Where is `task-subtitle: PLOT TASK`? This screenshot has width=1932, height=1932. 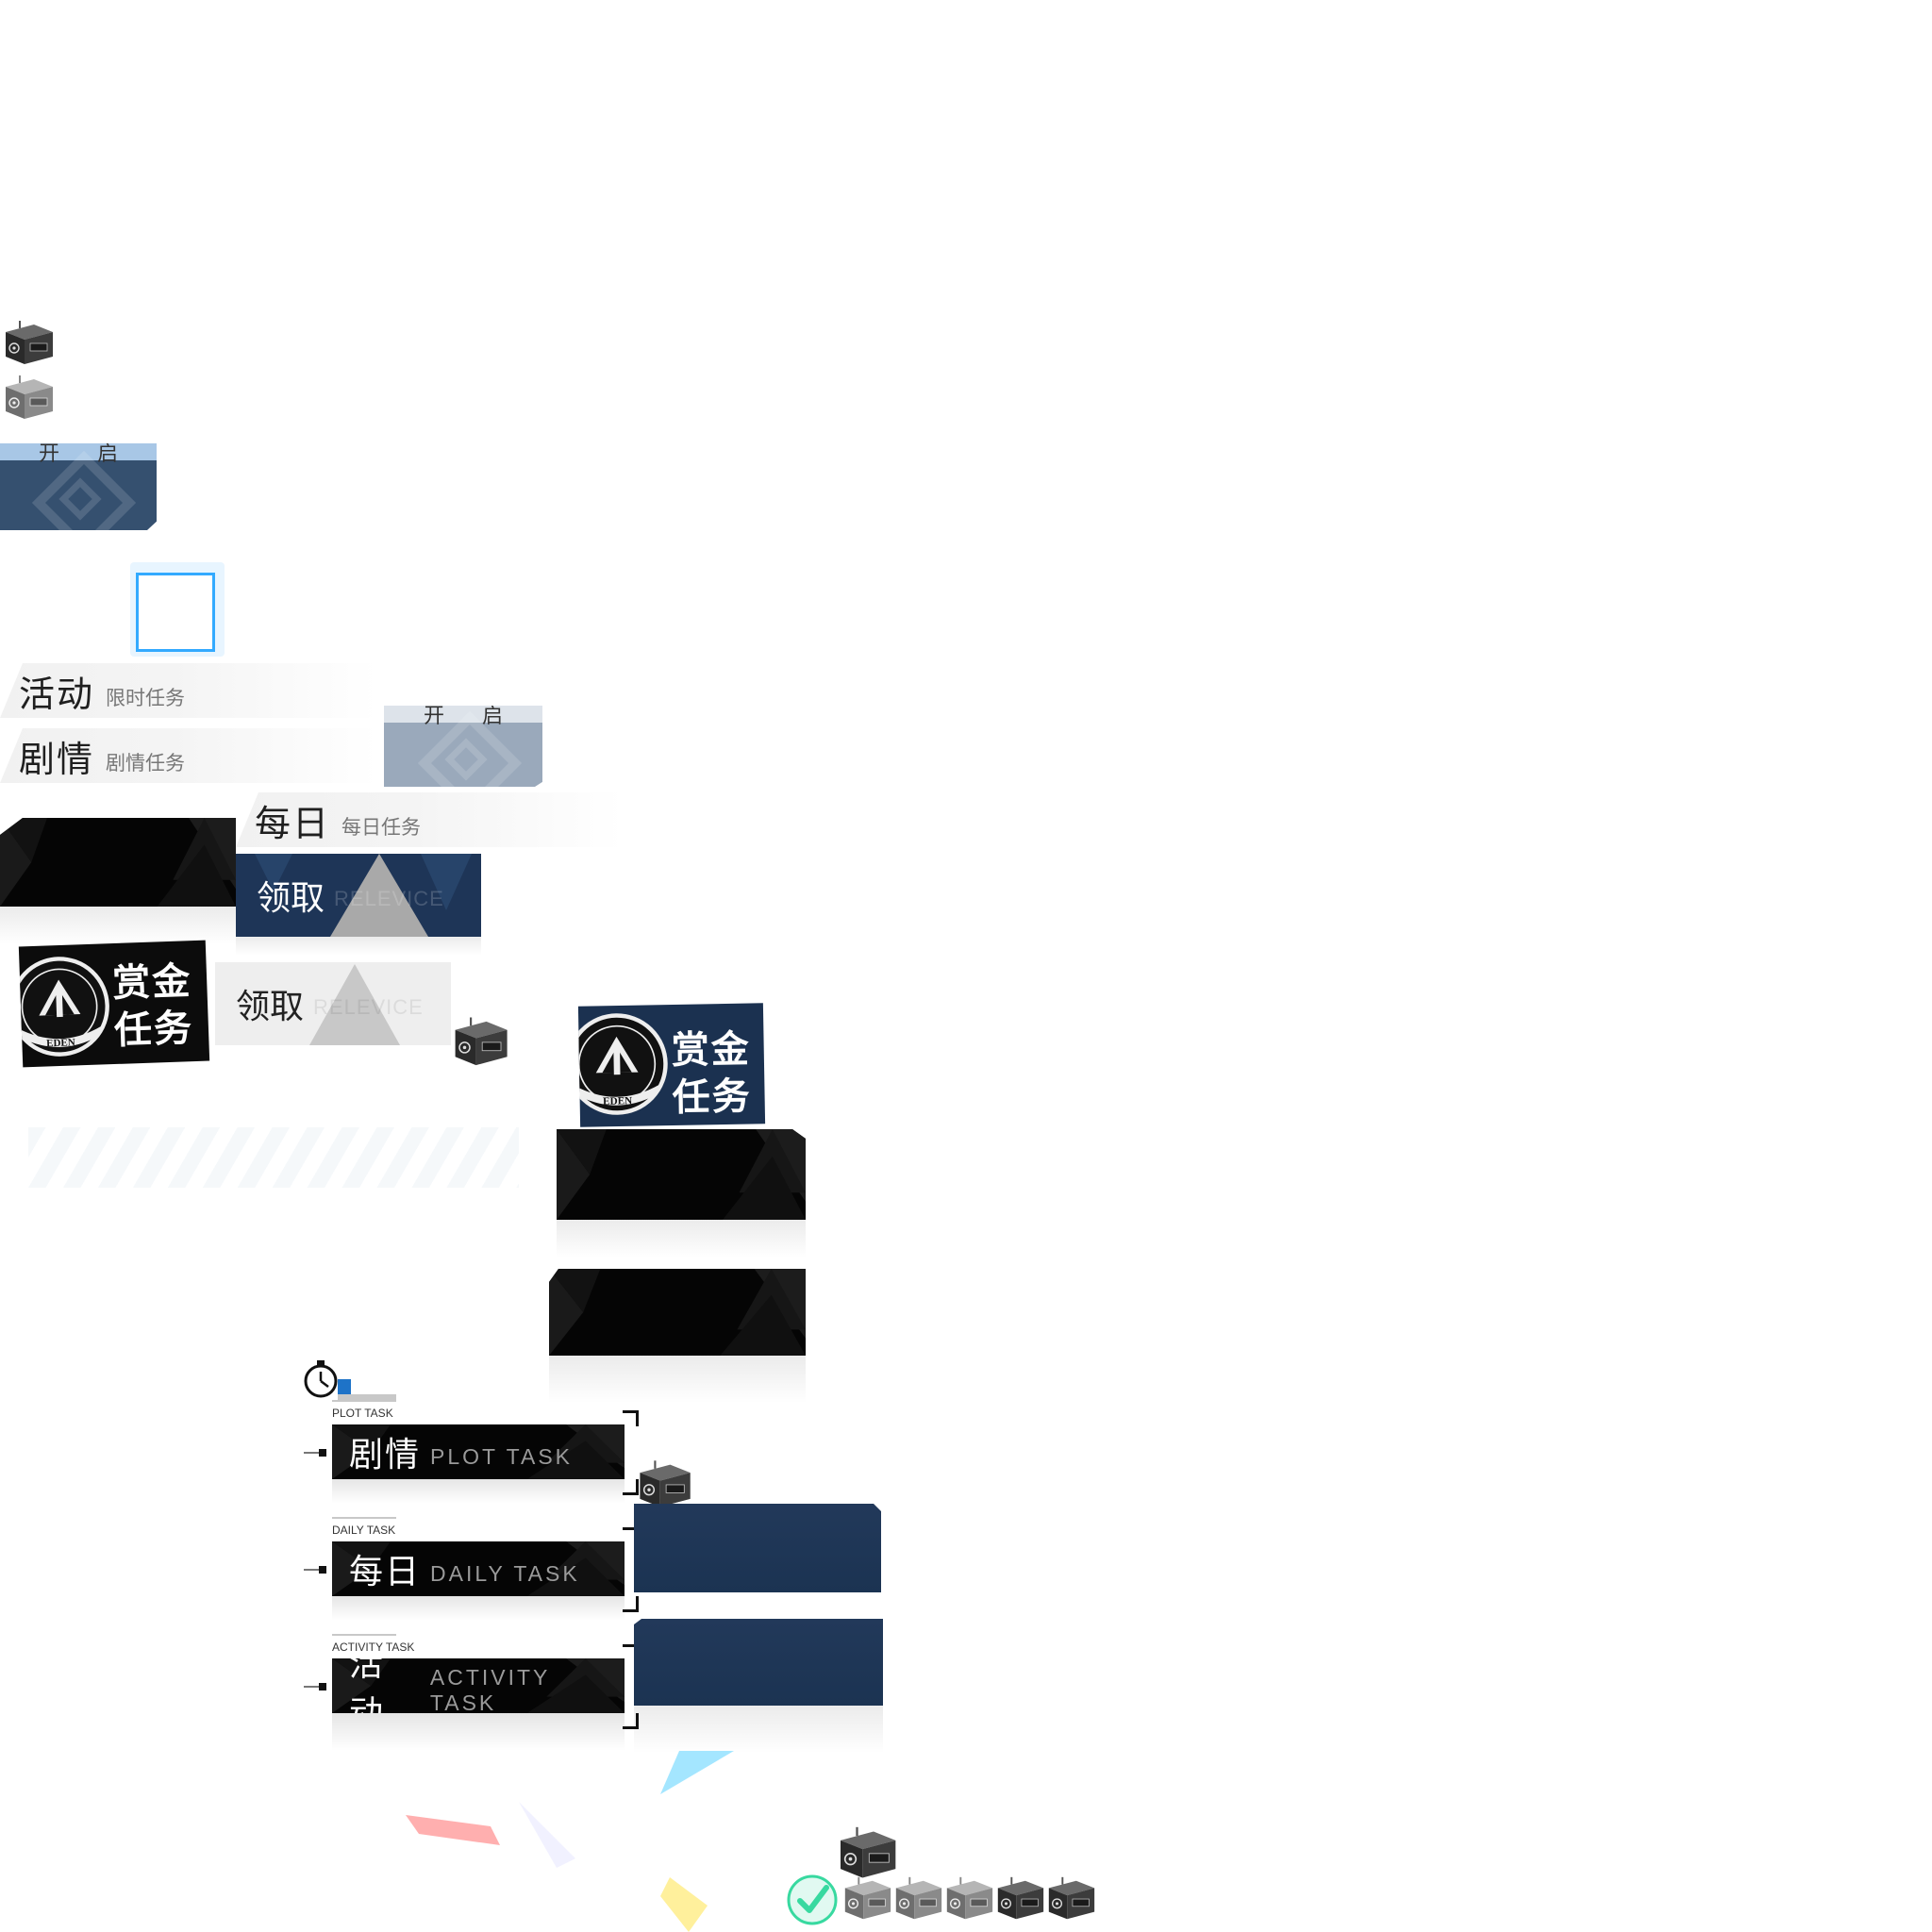
task-subtitle: PLOT TASK is located at coordinates (502, 1456).